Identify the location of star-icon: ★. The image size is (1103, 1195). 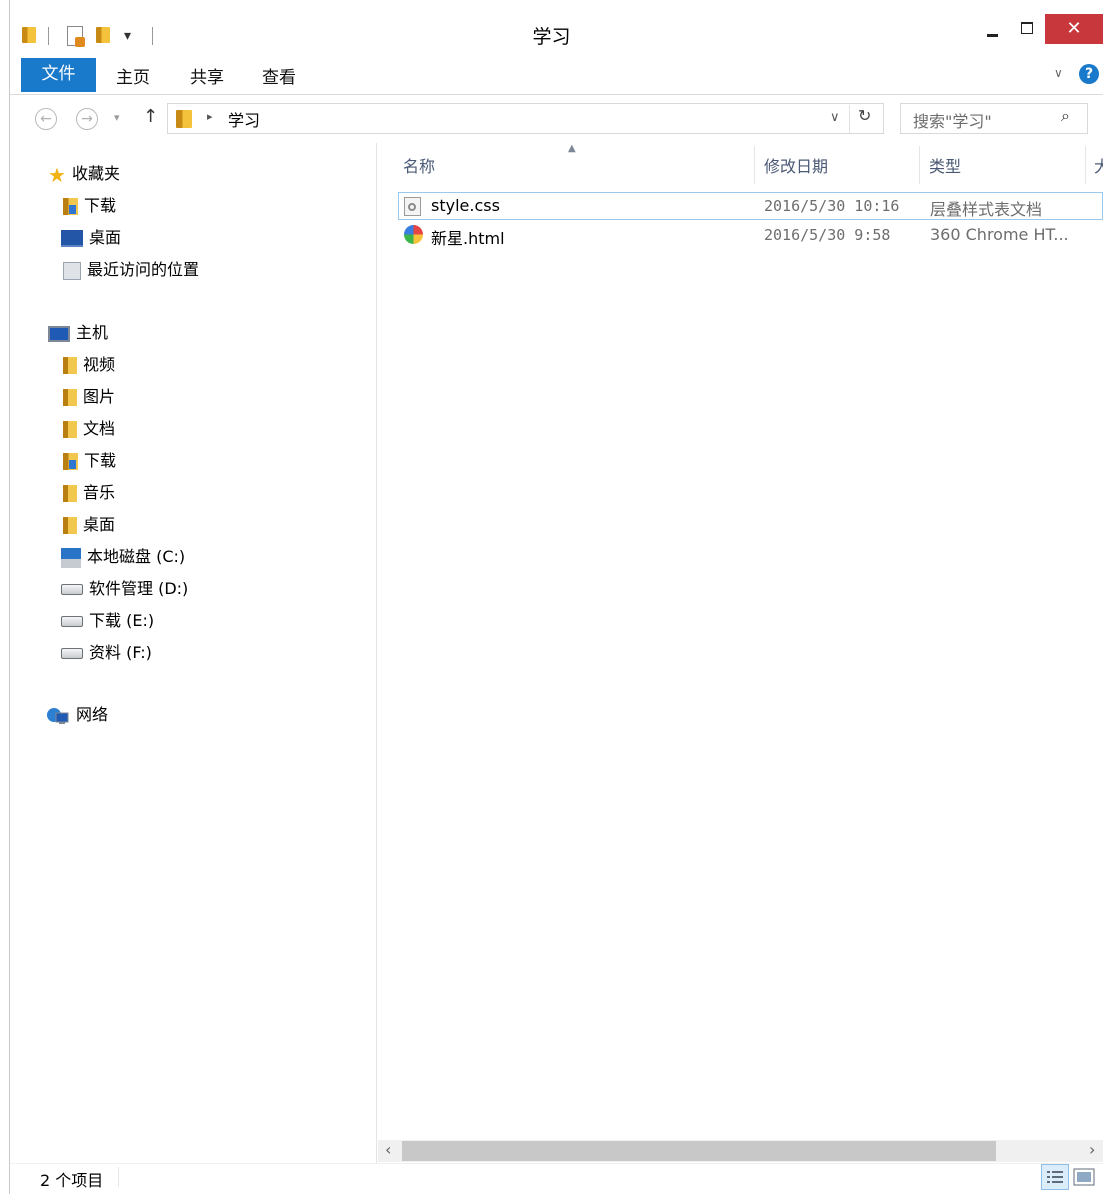
(57, 174).